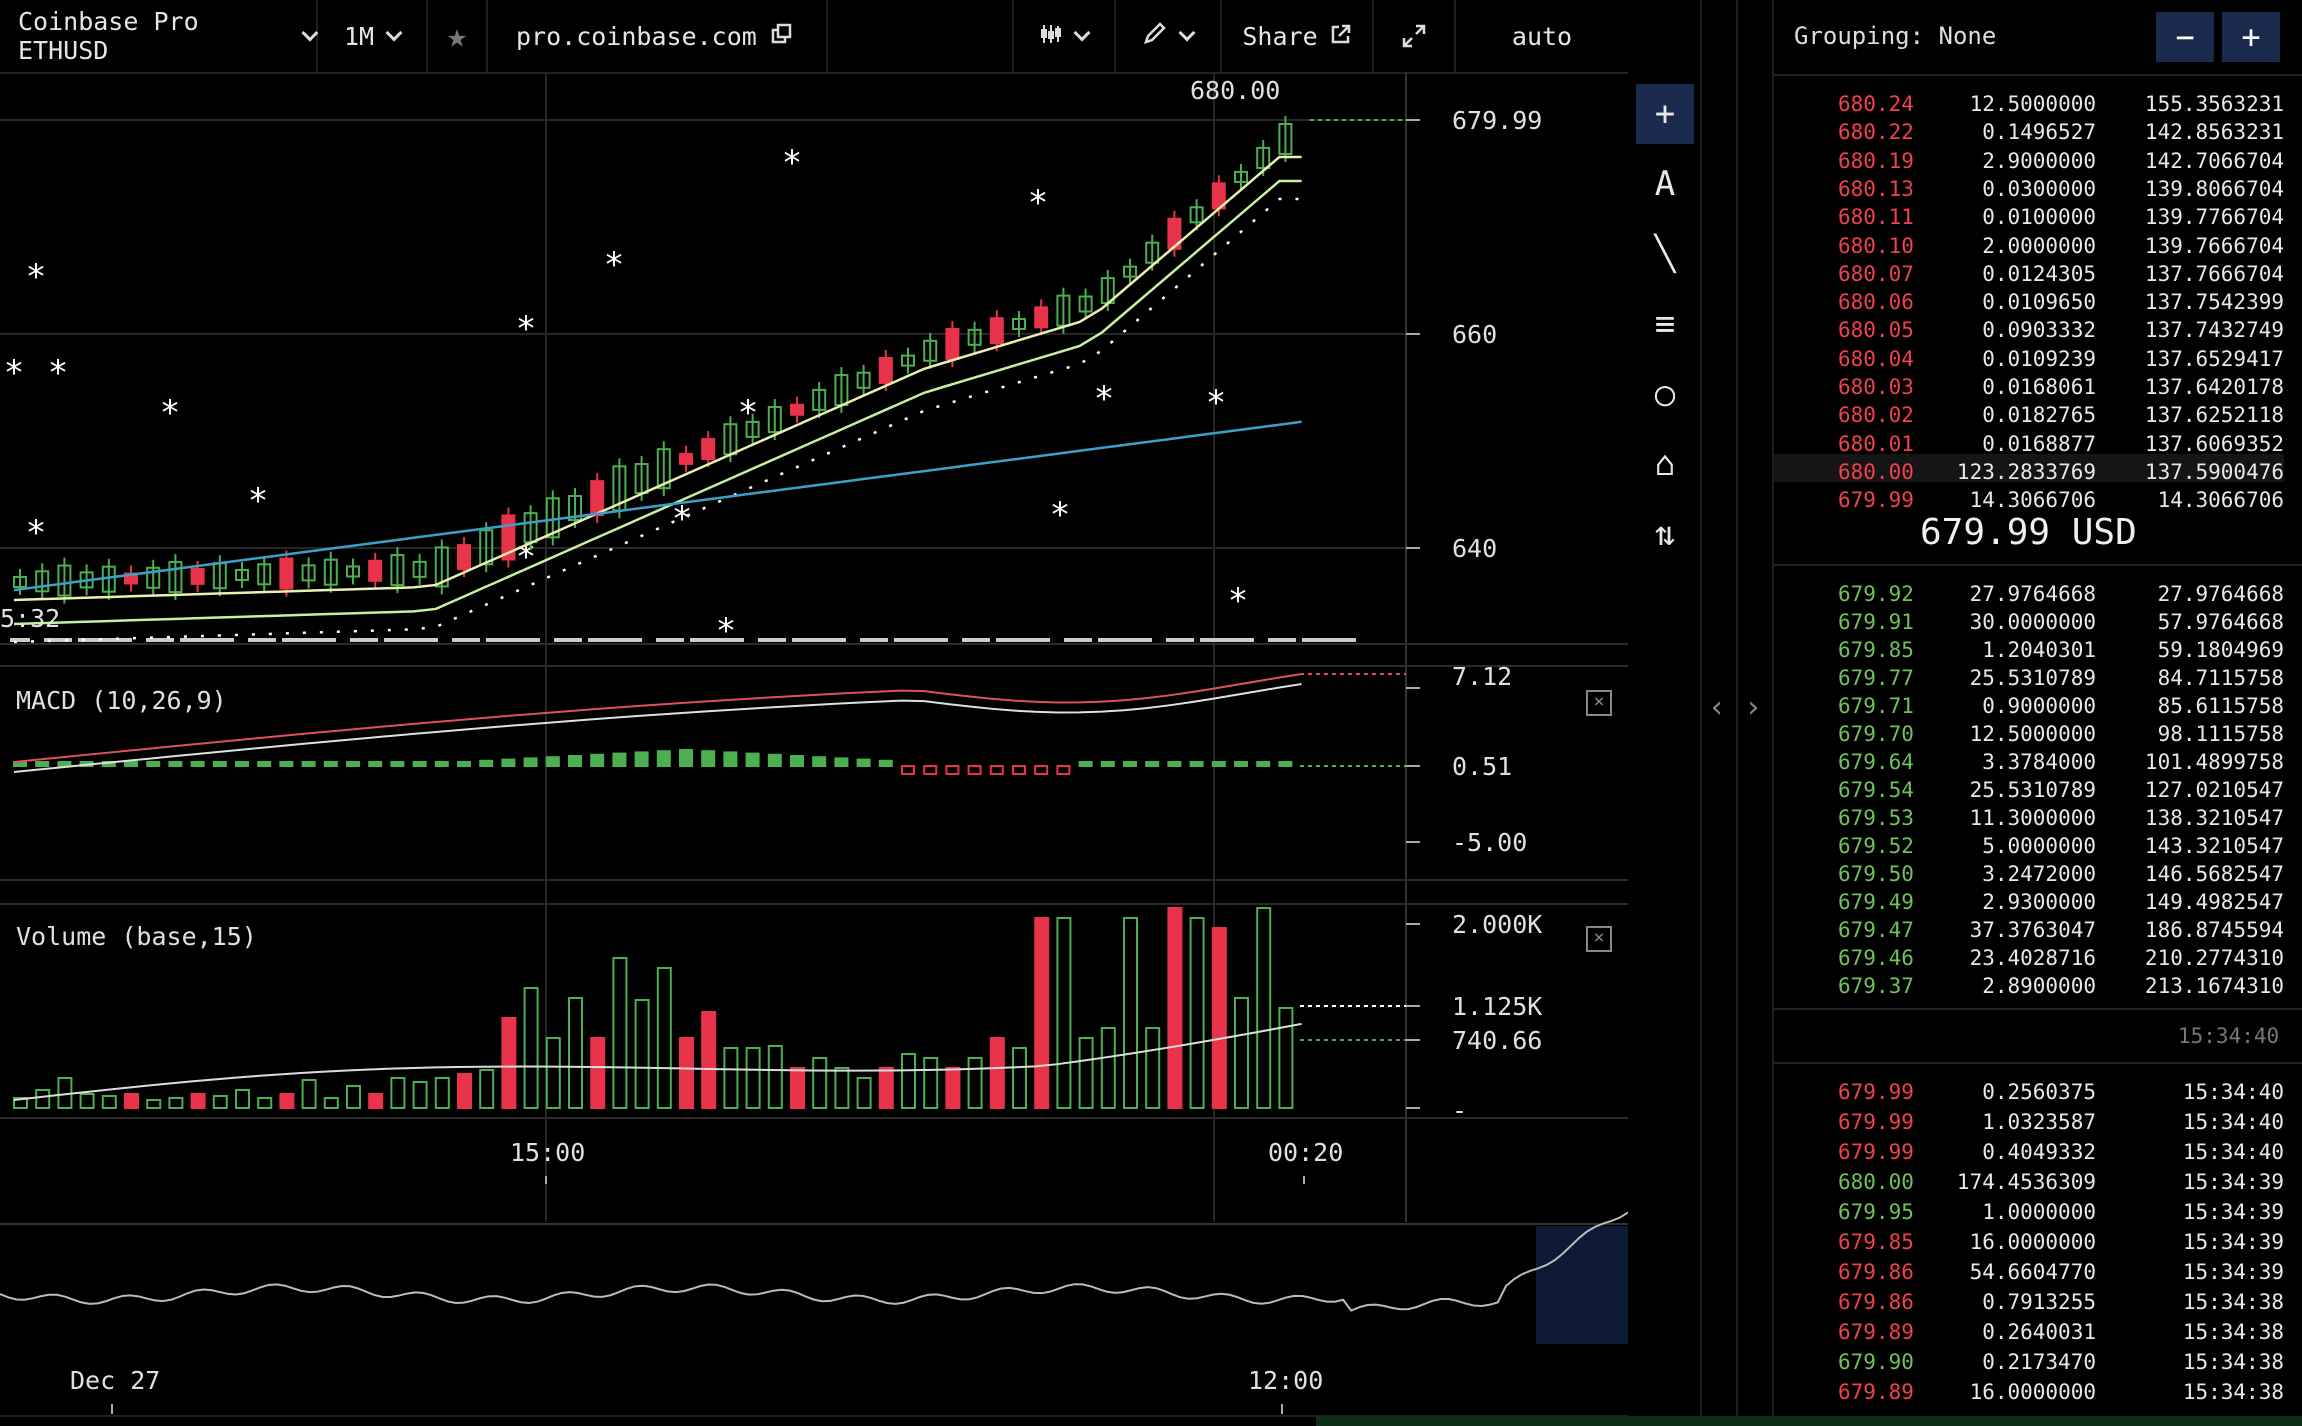  Describe the element at coordinates (2029, 790) in the screenshot. I see `orderbook-row: 679.54 25.5310789 127.0210547` at that location.